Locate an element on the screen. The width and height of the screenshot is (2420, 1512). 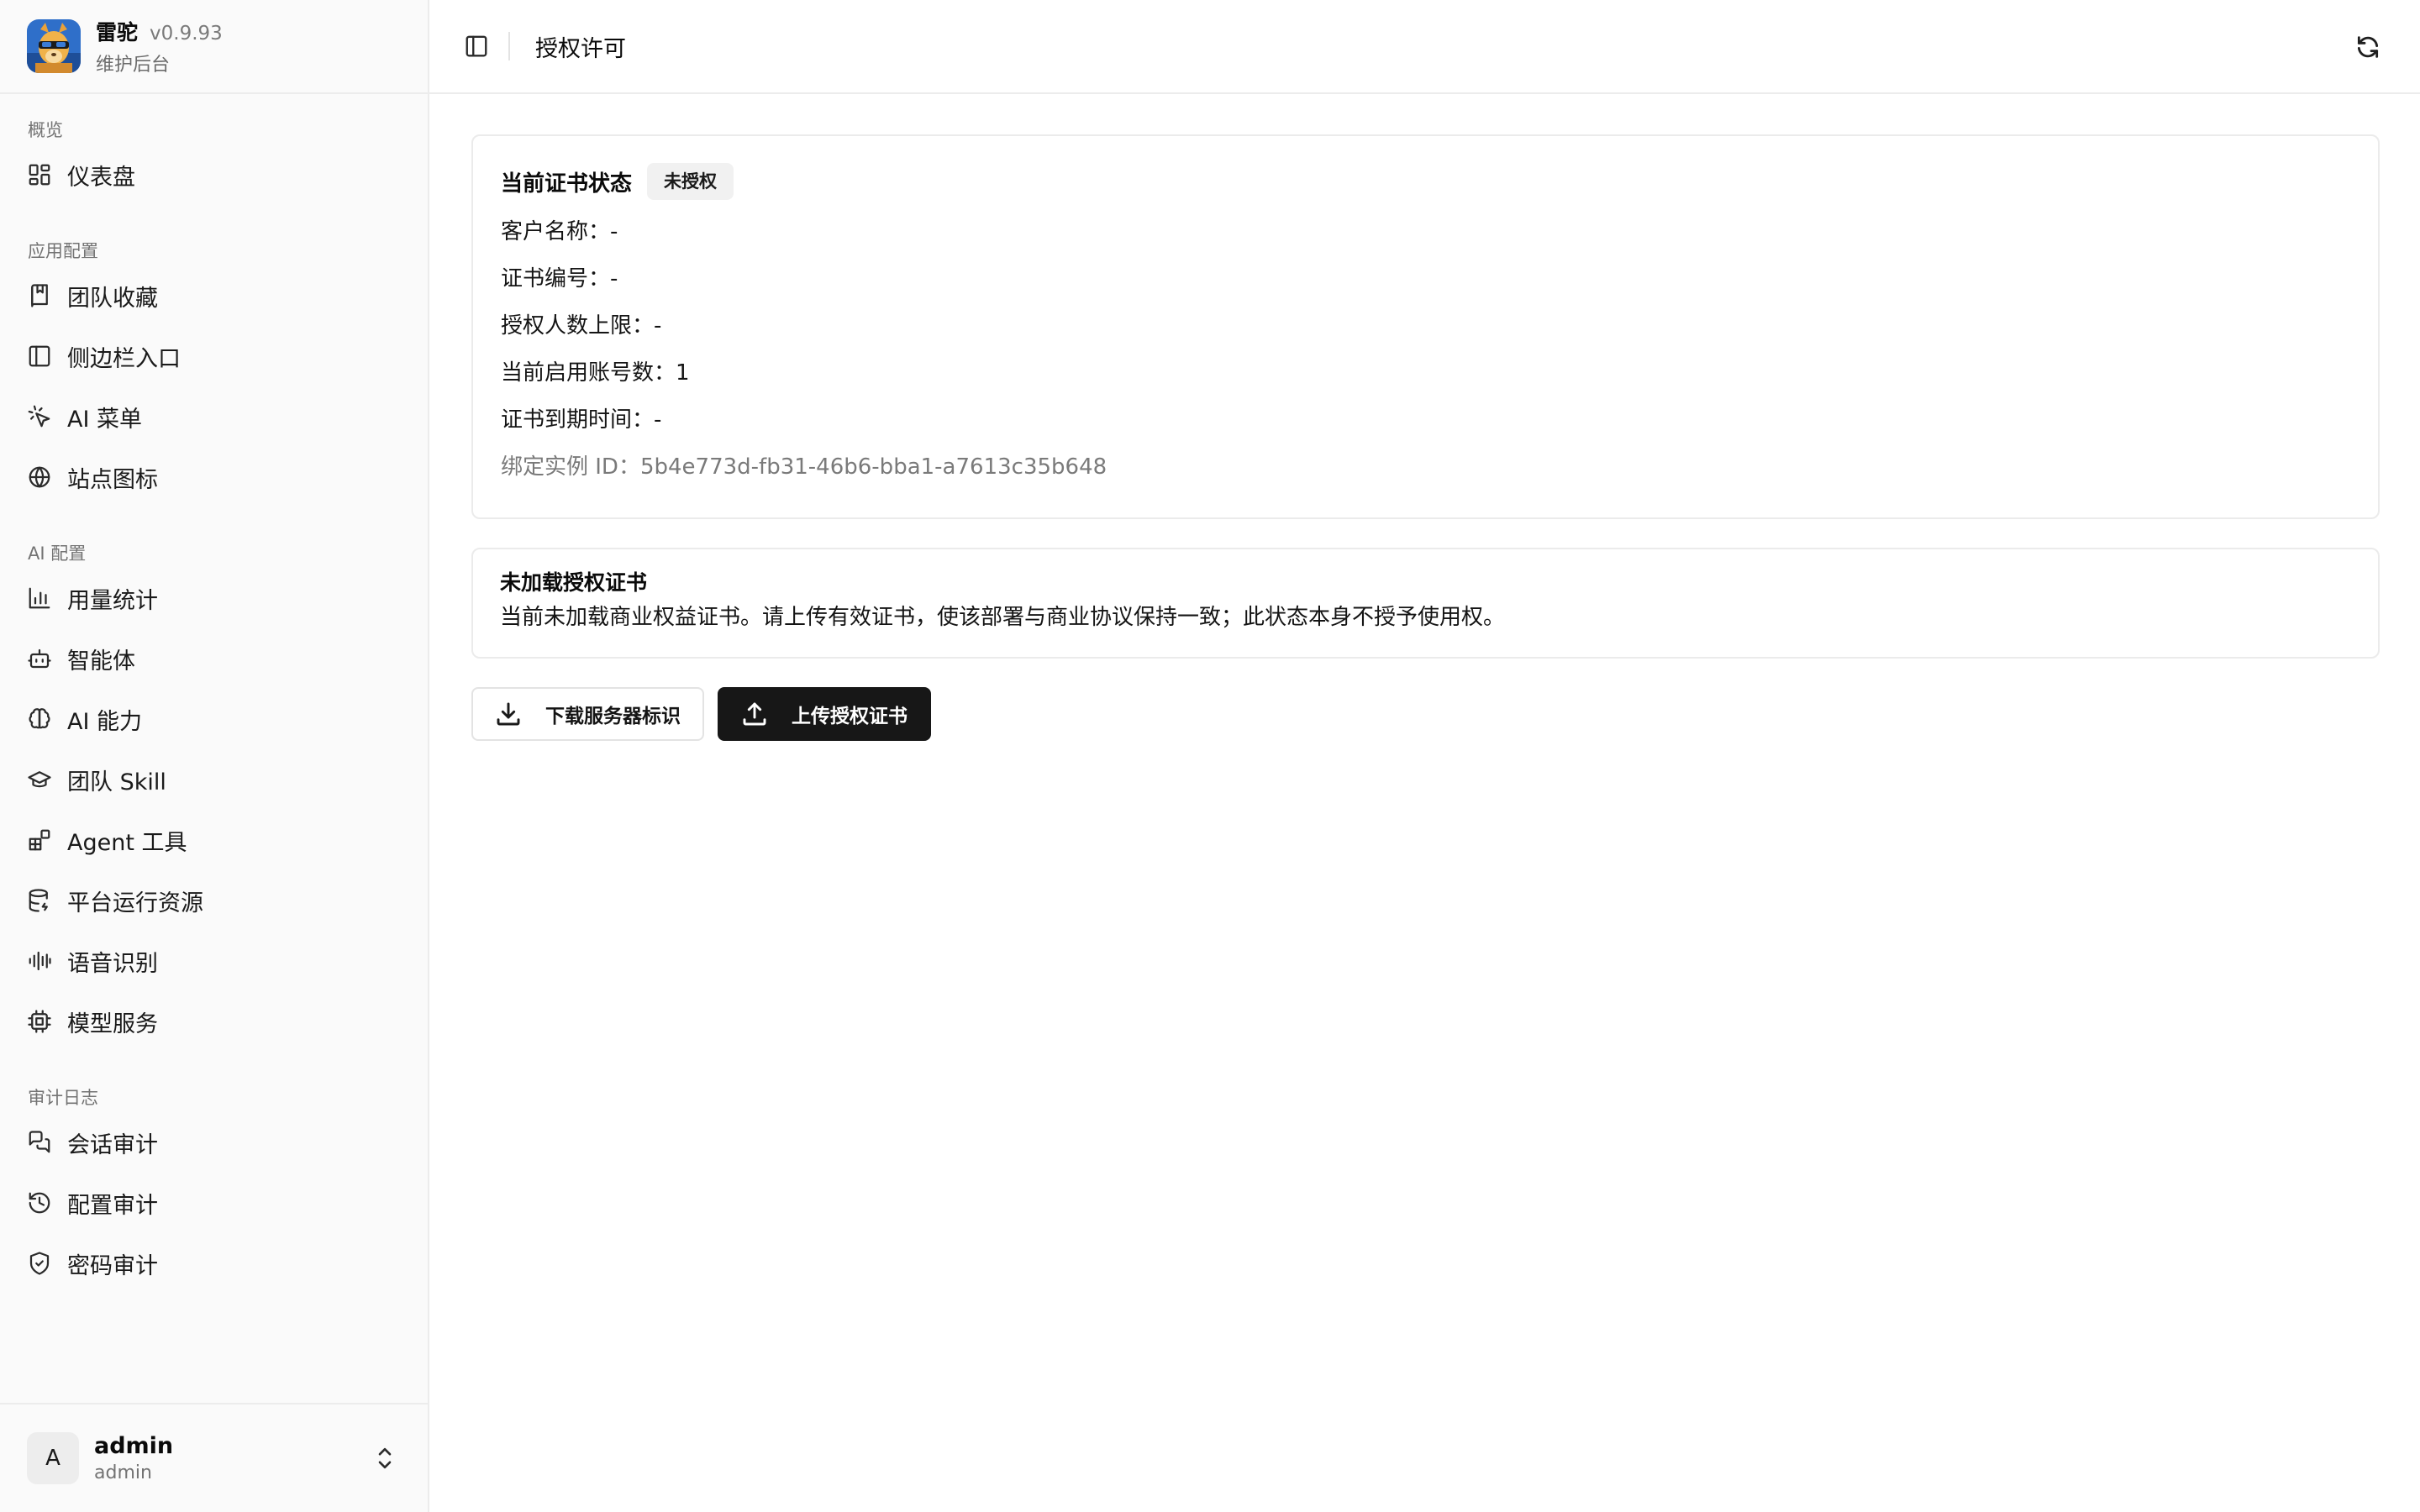
sidebar-item-label: 模型服务 is located at coordinates (113, 1024).